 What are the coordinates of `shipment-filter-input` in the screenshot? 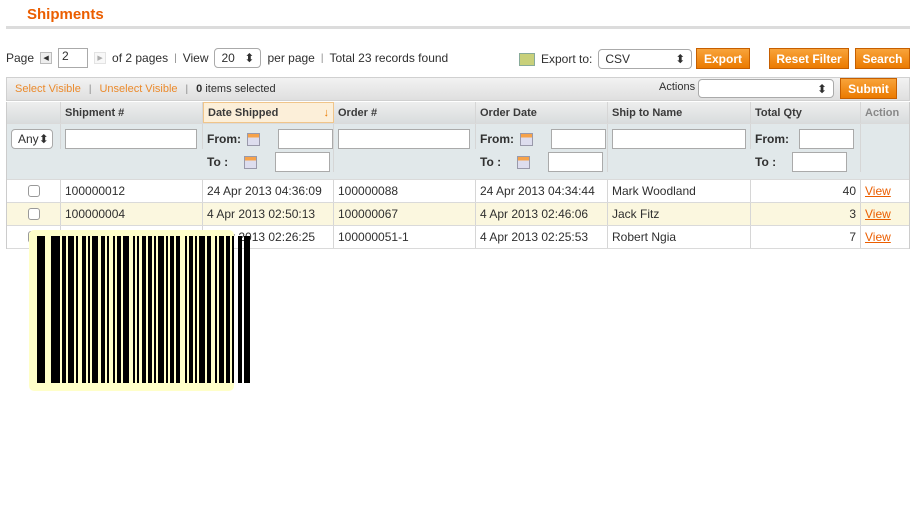 It's located at (131, 139).